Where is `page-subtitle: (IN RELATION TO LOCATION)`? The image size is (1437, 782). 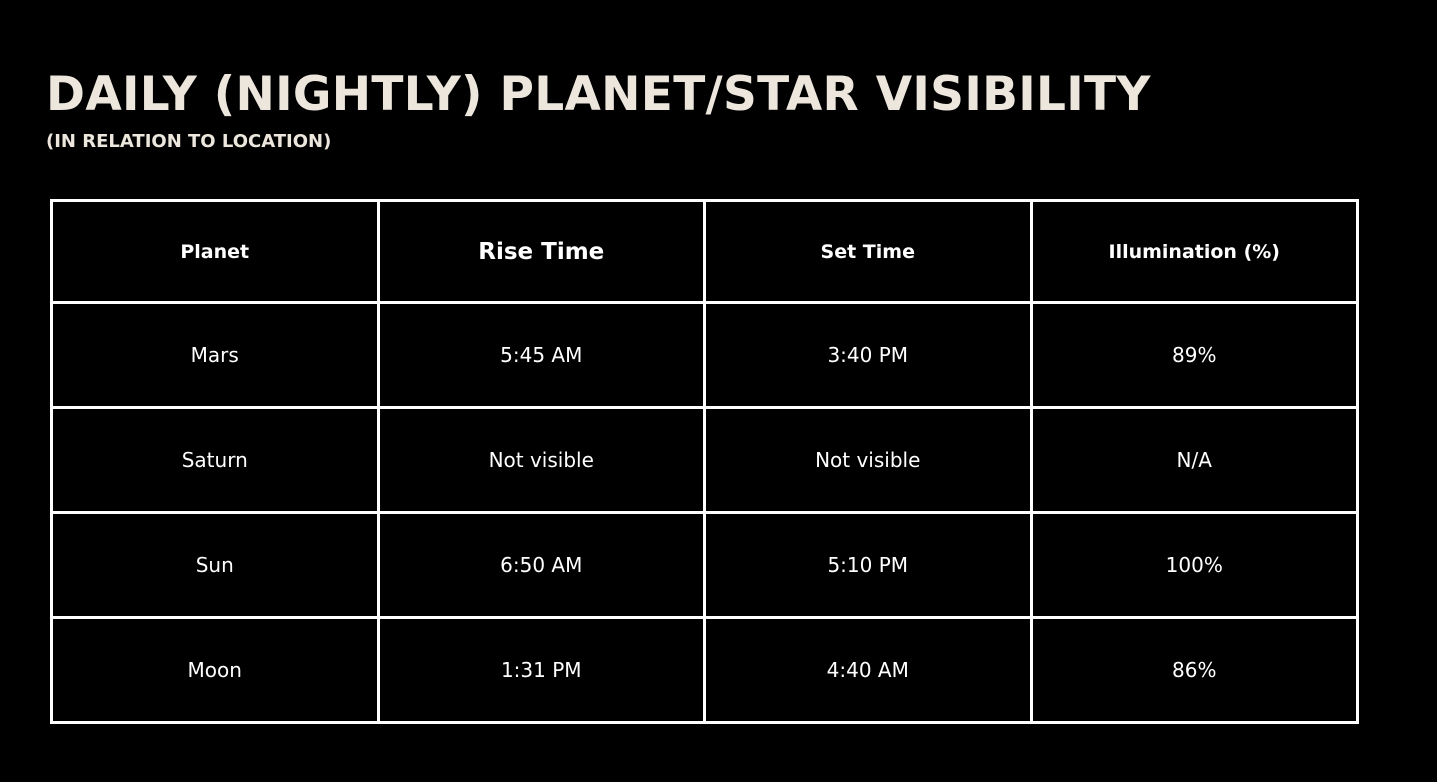
page-subtitle: (IN RELATION TO LOCATION) is located at coordinates (189, 141).